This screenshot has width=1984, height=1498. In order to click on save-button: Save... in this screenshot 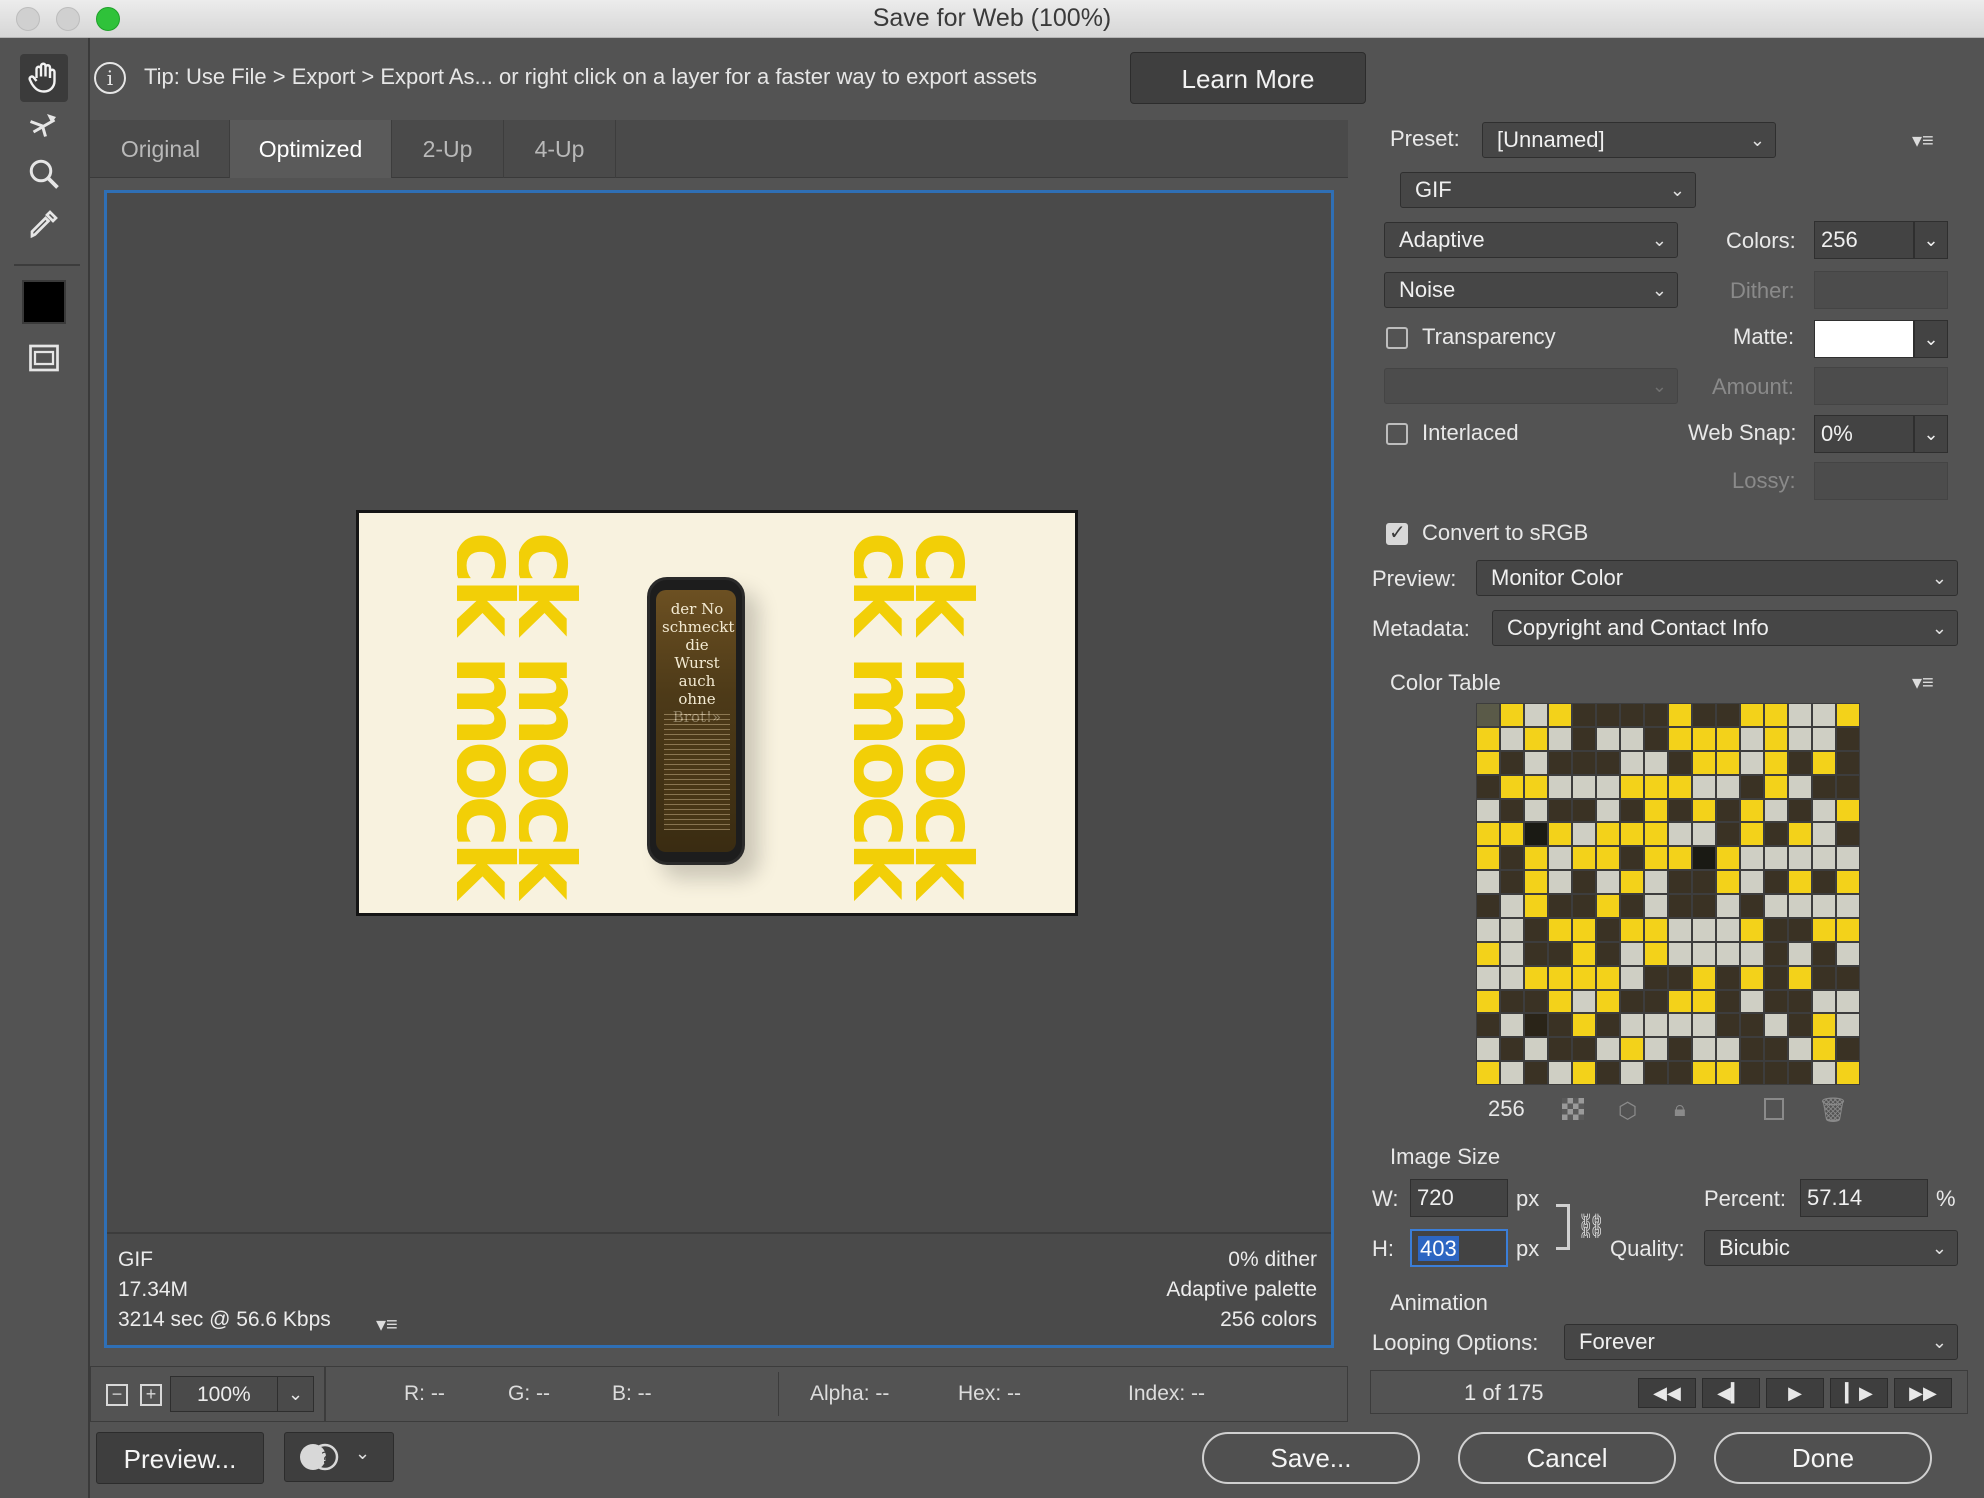, I will do `click(1311, 1458)`.